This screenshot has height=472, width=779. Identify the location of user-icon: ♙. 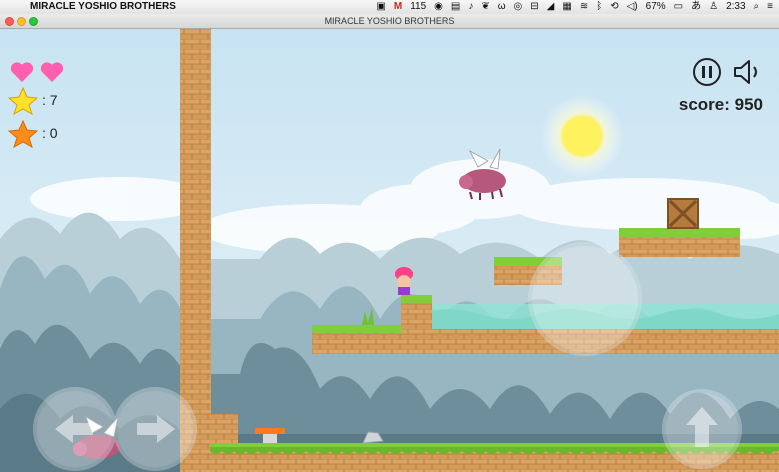
(713, 7).